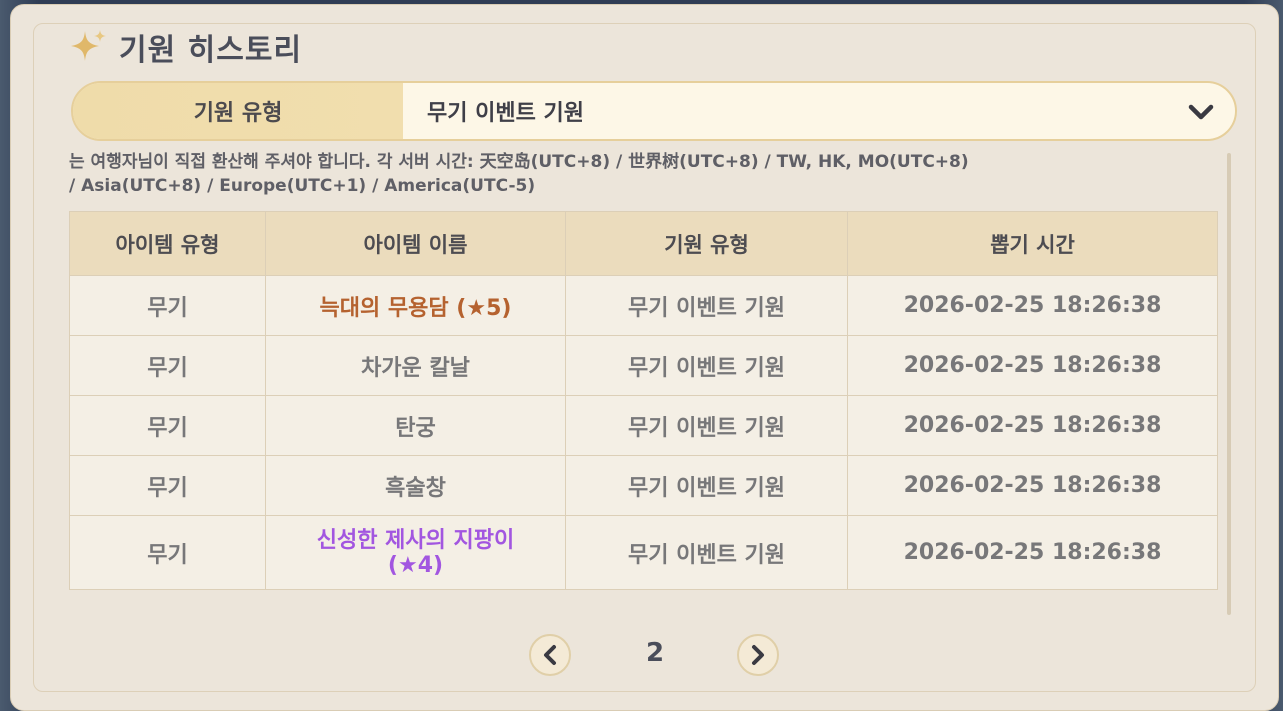  I want to click on wish-type-dropdown: 무기 이벤트 기원, so click(819, 111).